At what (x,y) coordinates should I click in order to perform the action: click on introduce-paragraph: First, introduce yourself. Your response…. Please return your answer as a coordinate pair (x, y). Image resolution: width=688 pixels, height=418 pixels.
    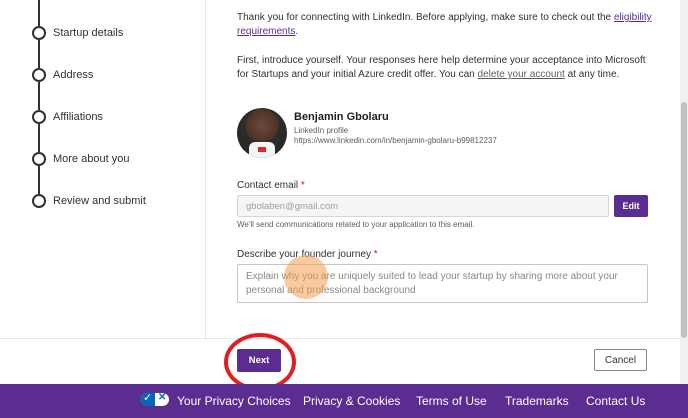
    Looking at the image, I should click on (447, 68).